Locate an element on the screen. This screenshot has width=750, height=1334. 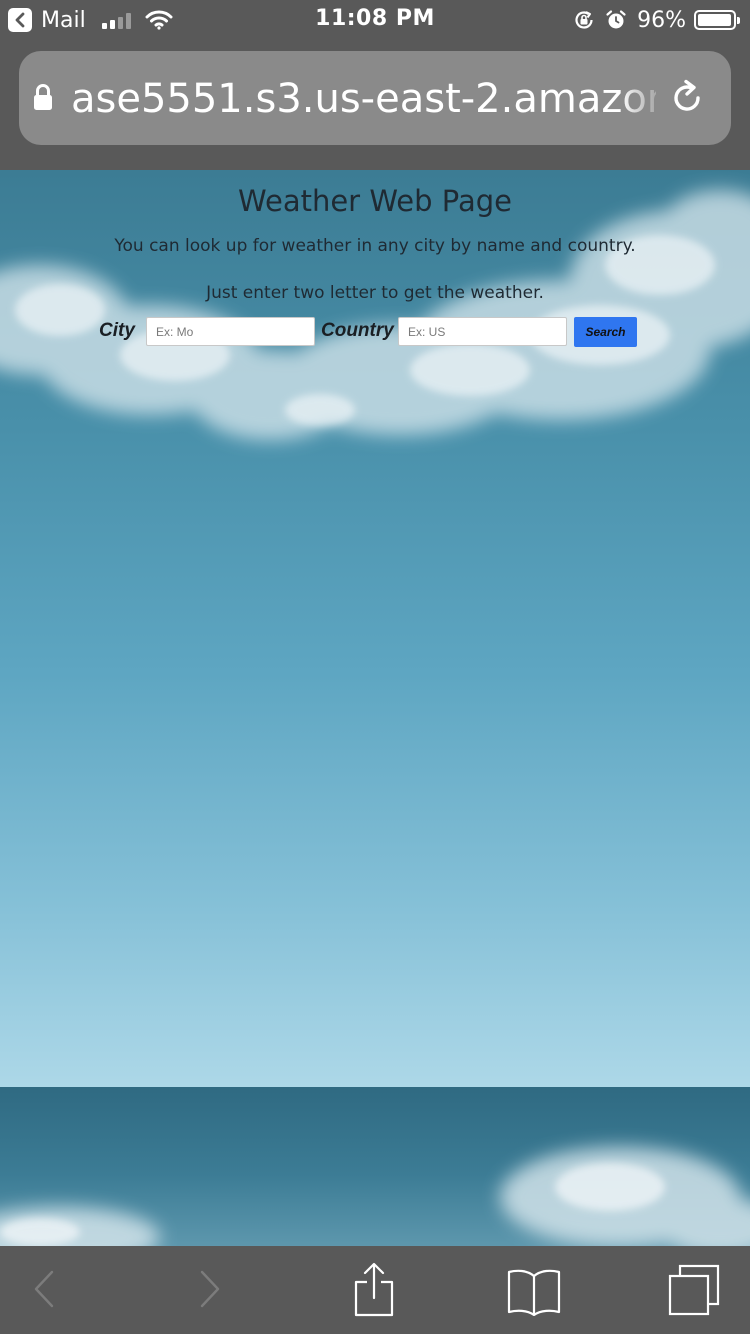
status-bar: Mail 11:08 PM 96% is located at coordinates (375, 20).